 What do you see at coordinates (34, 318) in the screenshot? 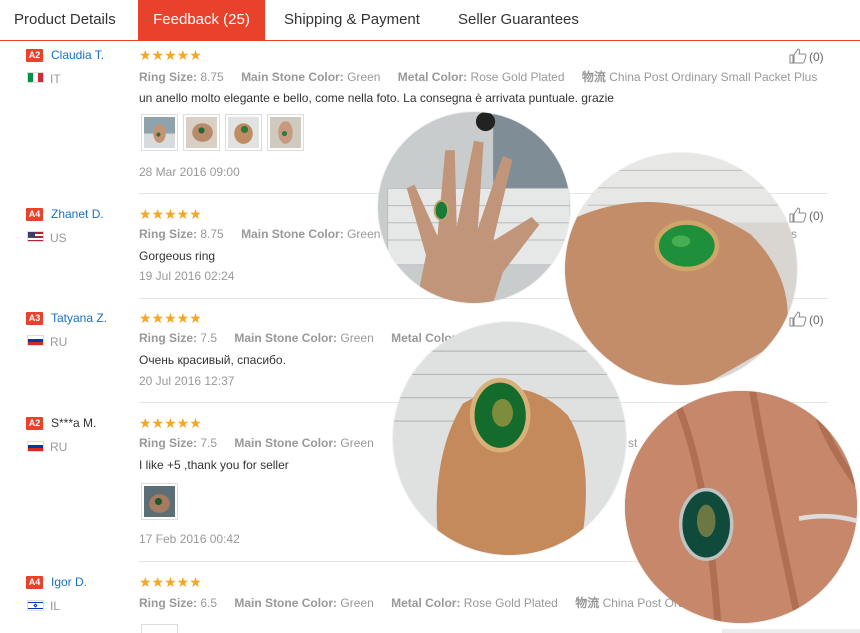
I see `buyer-level-badge: A3` at bounding box center [34, 318].